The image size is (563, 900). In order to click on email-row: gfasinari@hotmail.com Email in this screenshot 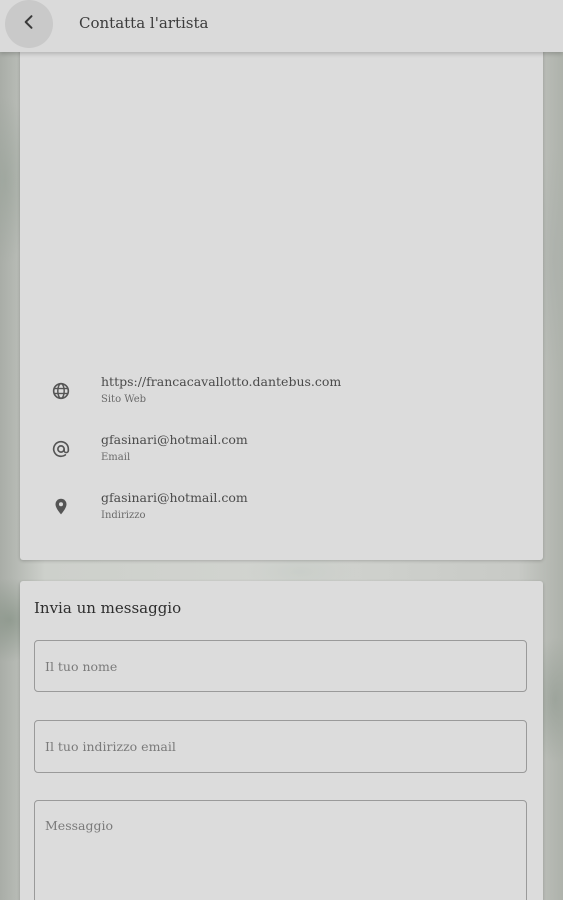, I will do `click(281, 457)`.